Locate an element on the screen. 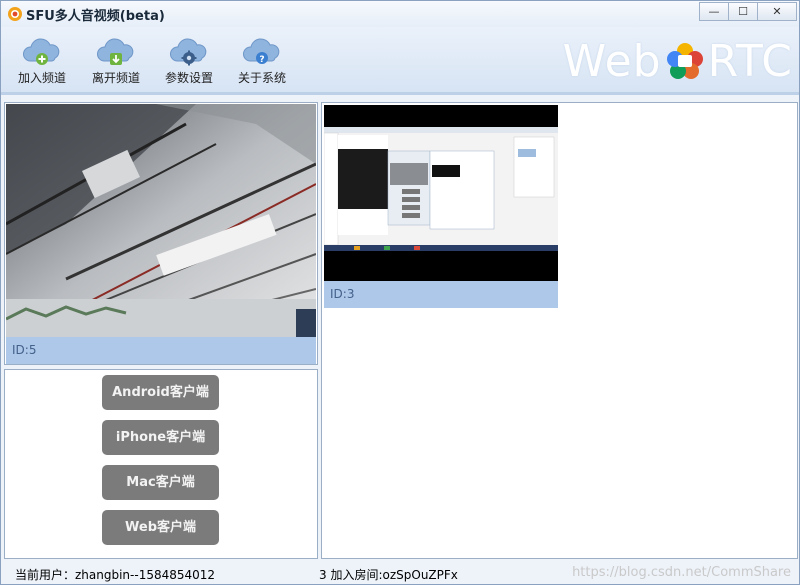 This screenshot has height=585, width=800. iphone-client-button: iPhone客户端 is located at coordinates (160, 437).